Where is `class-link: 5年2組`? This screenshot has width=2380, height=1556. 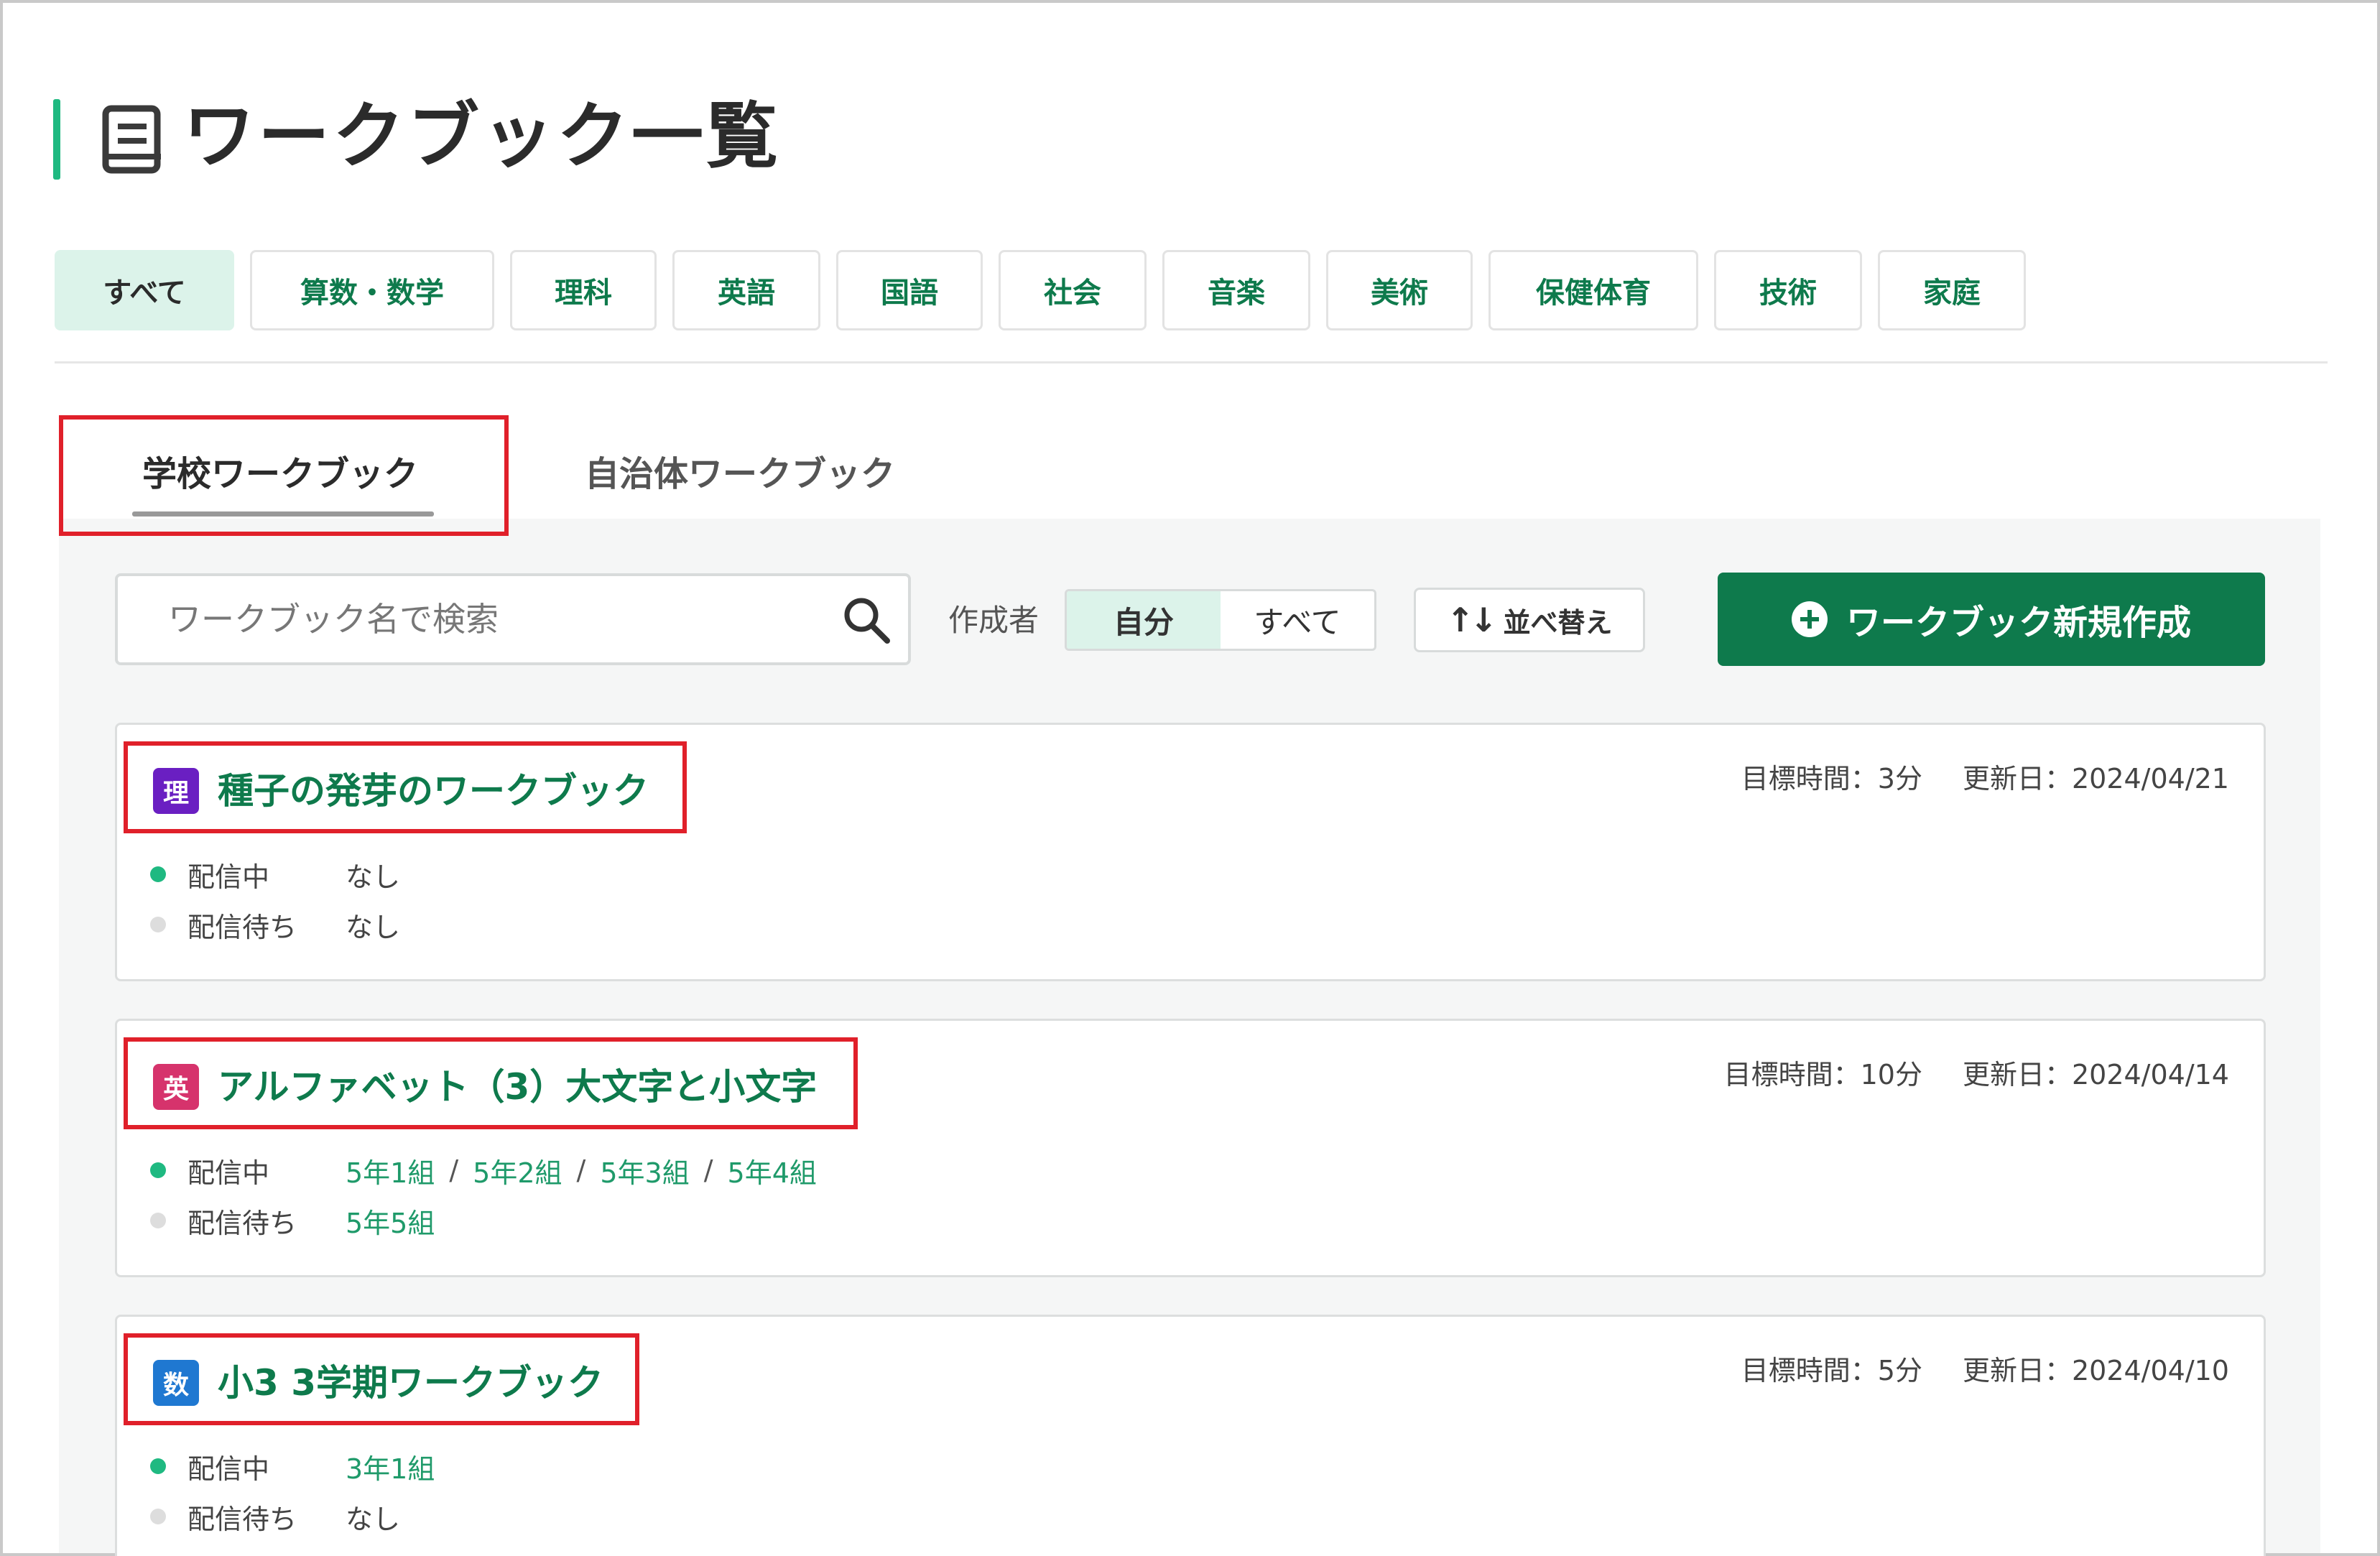 class-link: 5年2組 is located at coordinates (517, 1171).